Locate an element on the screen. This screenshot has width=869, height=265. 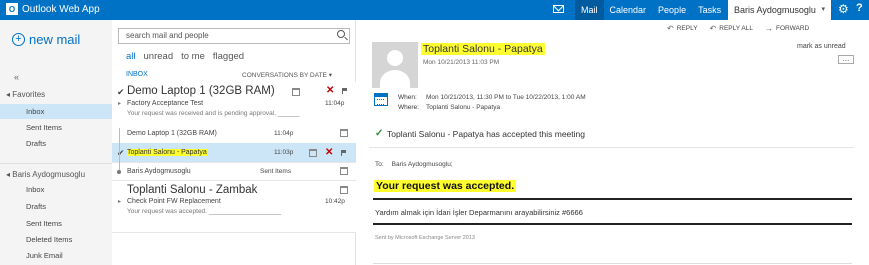
meeting-where: Where: Toplanti Salonu - Papatya is located at coordinates (449, 107).